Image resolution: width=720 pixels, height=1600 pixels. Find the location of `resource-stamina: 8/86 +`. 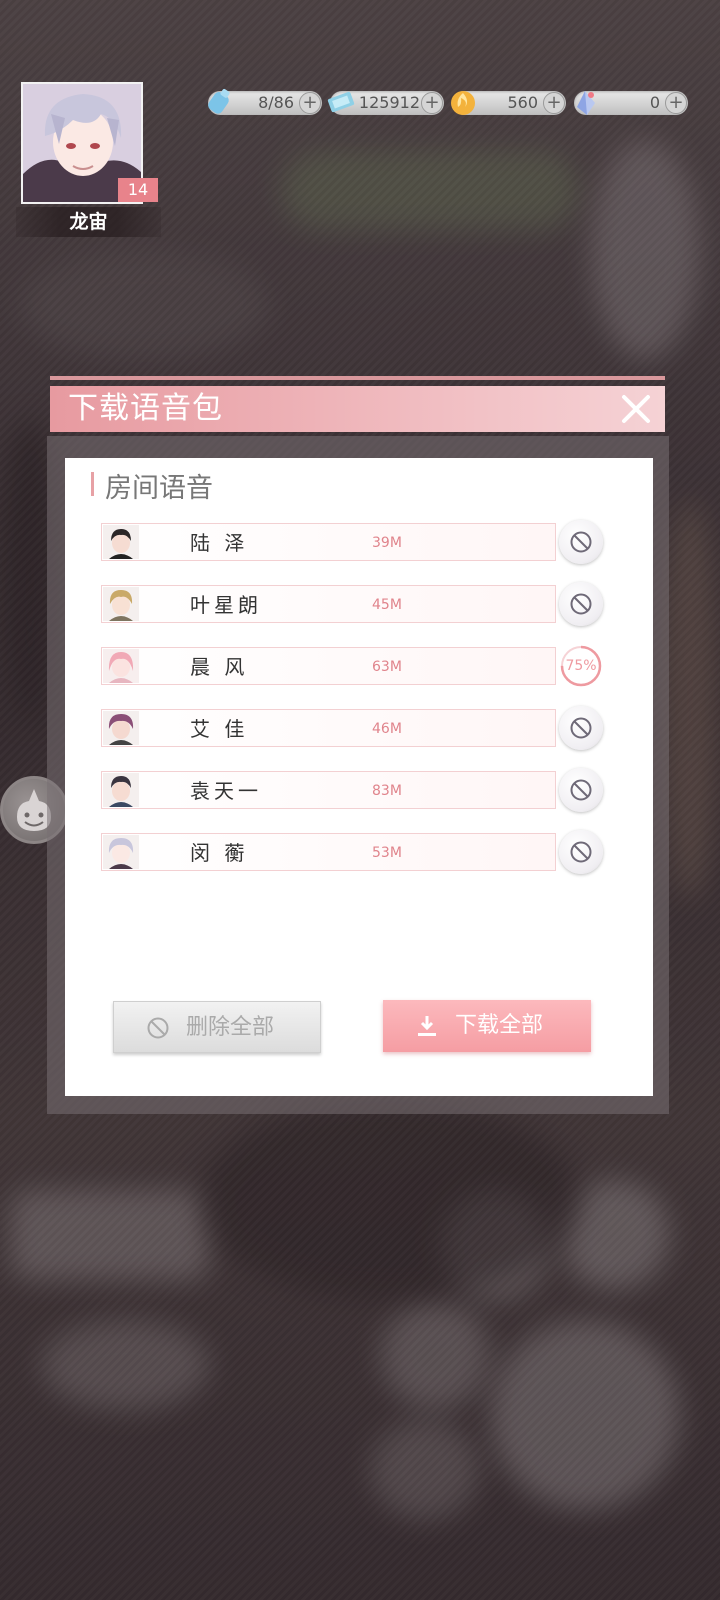

resource-stamina: 8/86 + is located at coordinates (265, 102).